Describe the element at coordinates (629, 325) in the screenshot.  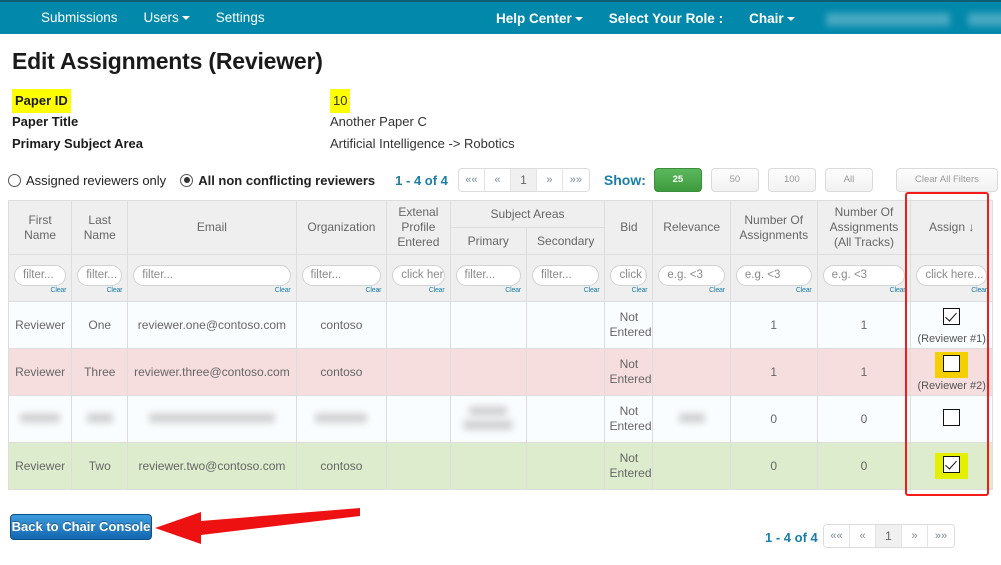
I see `cell-bid: Not Entered` at that location.